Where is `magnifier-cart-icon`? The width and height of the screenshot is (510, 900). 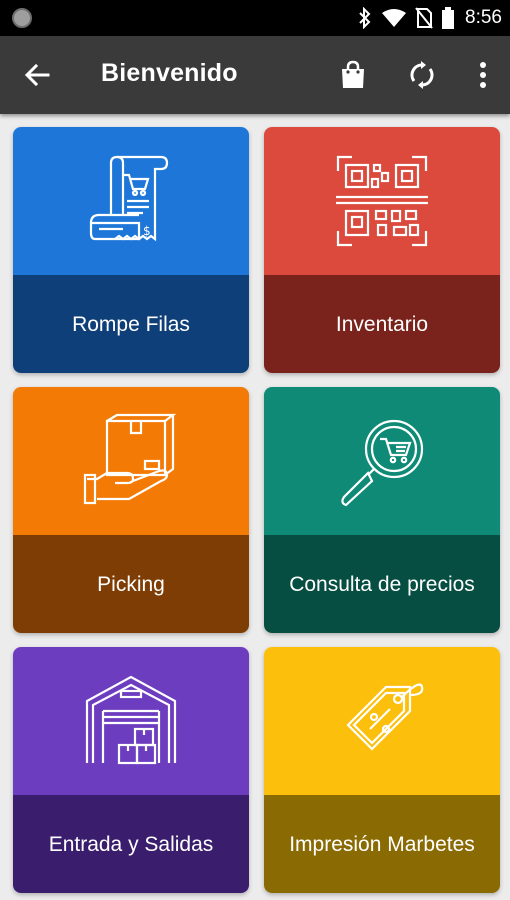 magnifier-cart-icon is located at coordinates (382, 463).